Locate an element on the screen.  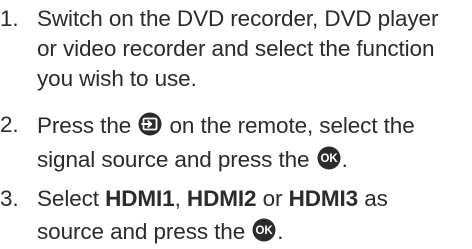
step-text-line: Select HDMI1, HDMI2 or HDMI3 as is located at coordinates (212, 199).